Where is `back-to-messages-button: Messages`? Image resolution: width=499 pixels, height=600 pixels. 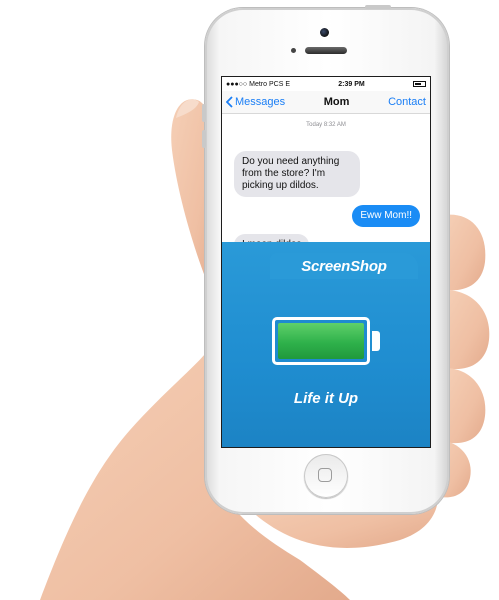
back-to-messages-button: Messages is located at coordinates (255, 102).